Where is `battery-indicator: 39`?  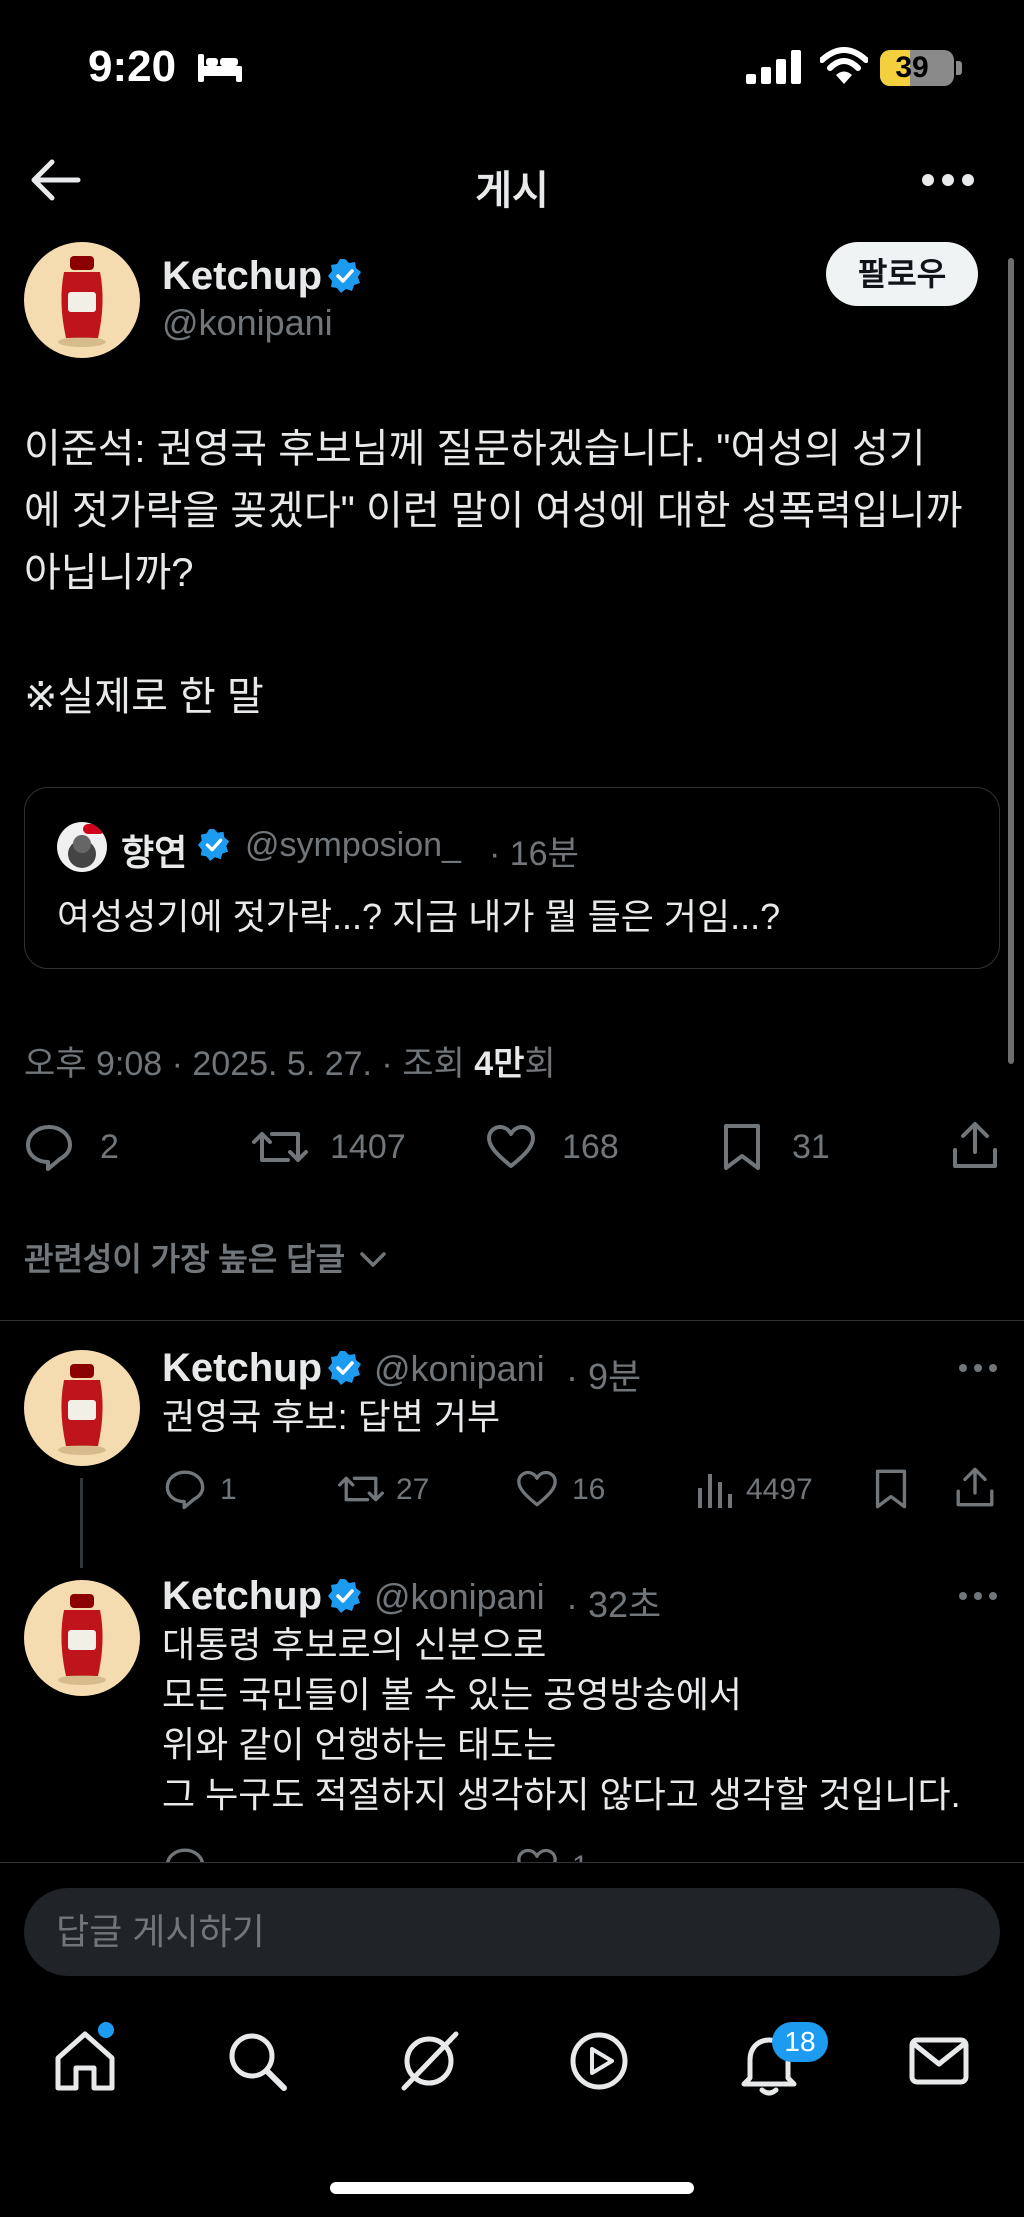
battery-indicator: 39 is located at coordinates (917, 68).